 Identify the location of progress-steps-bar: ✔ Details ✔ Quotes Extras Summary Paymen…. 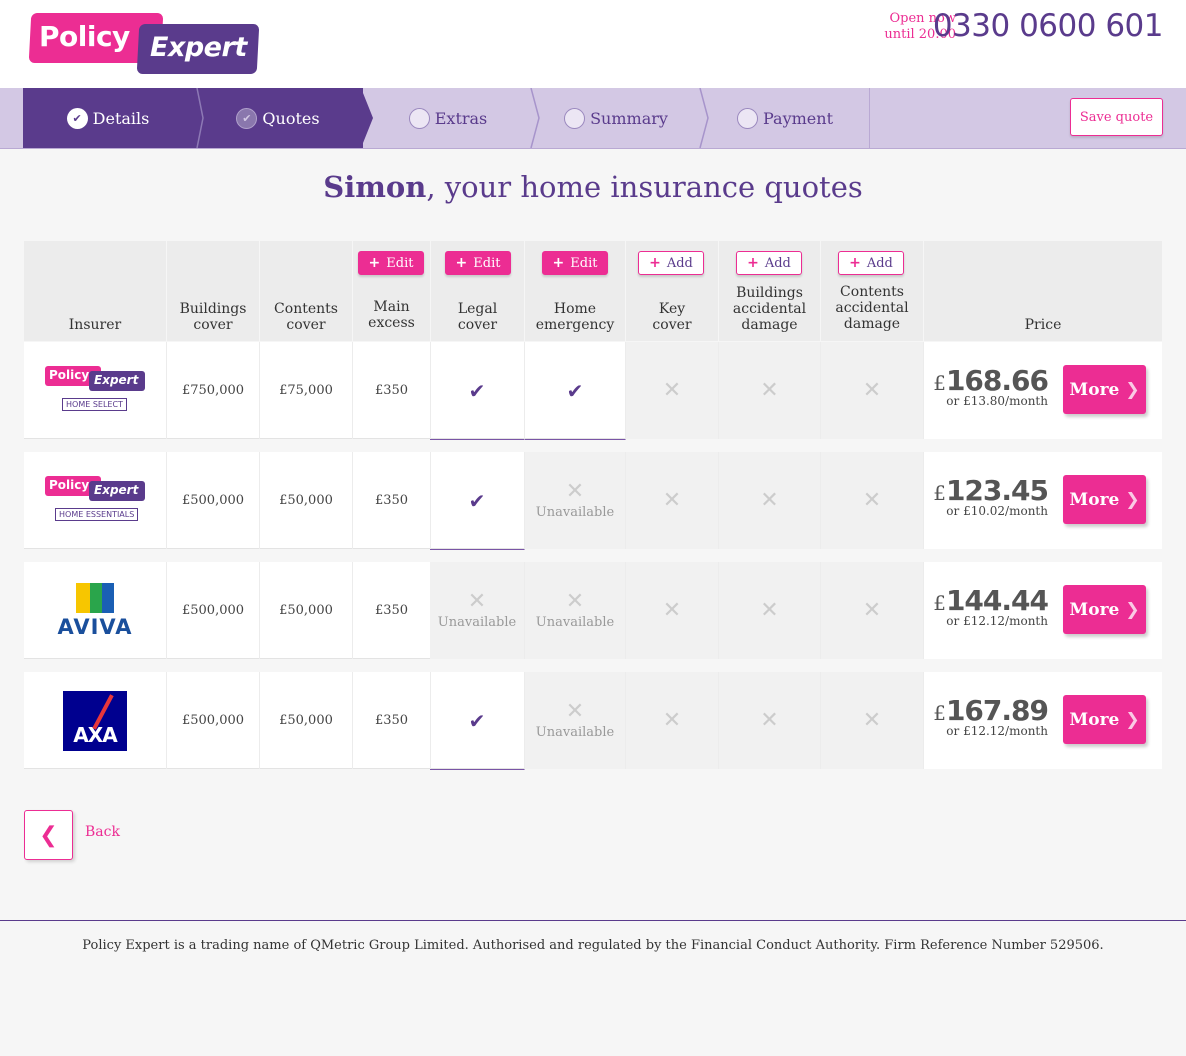
(593, 118).